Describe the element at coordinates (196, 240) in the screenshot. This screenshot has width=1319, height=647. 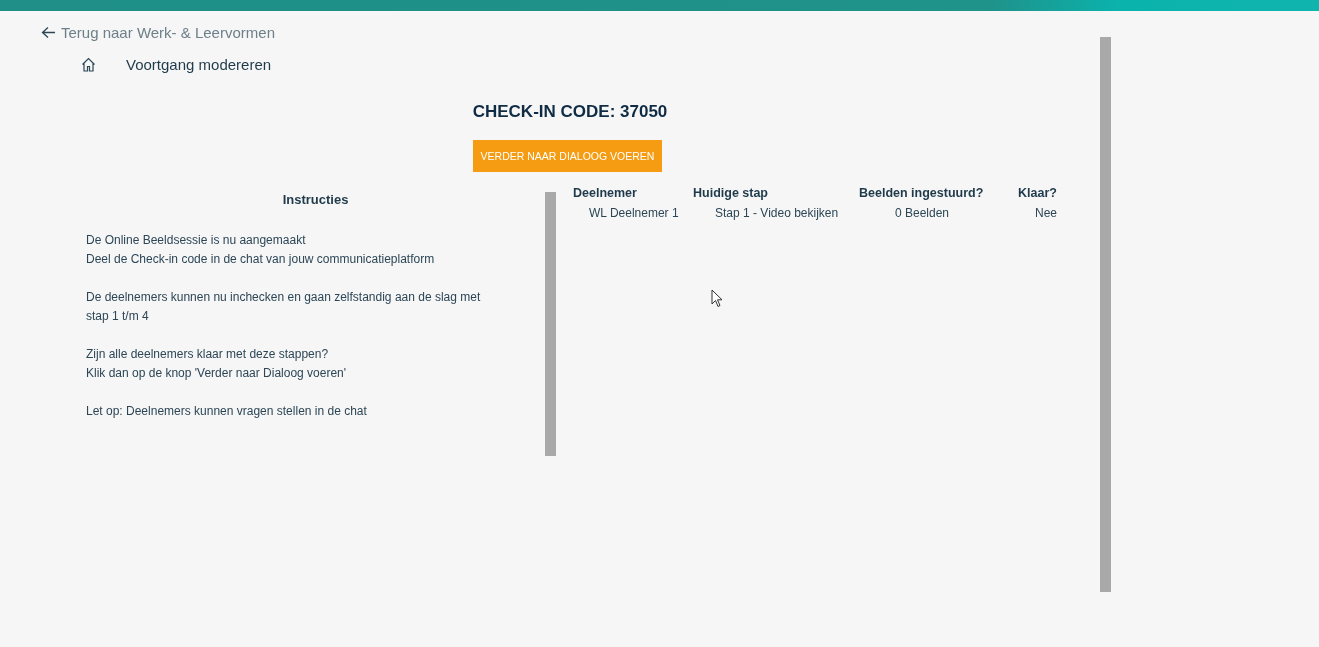
I see `instruction-text: De Online Beeldsessie is nu aangemaakt` at that location.